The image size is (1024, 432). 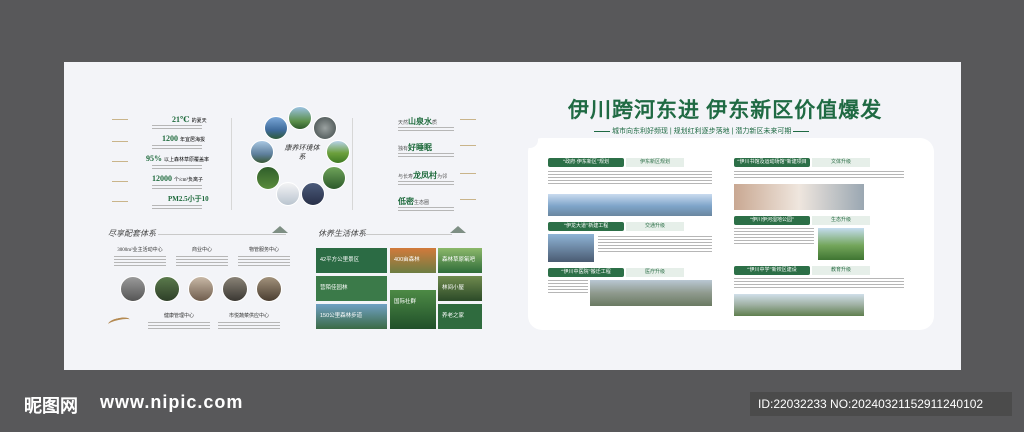 What do you see at coordinates (202, 256) in the screenshot?
I see `service-col-2: 商业中心` at bounding box center [202, 256].